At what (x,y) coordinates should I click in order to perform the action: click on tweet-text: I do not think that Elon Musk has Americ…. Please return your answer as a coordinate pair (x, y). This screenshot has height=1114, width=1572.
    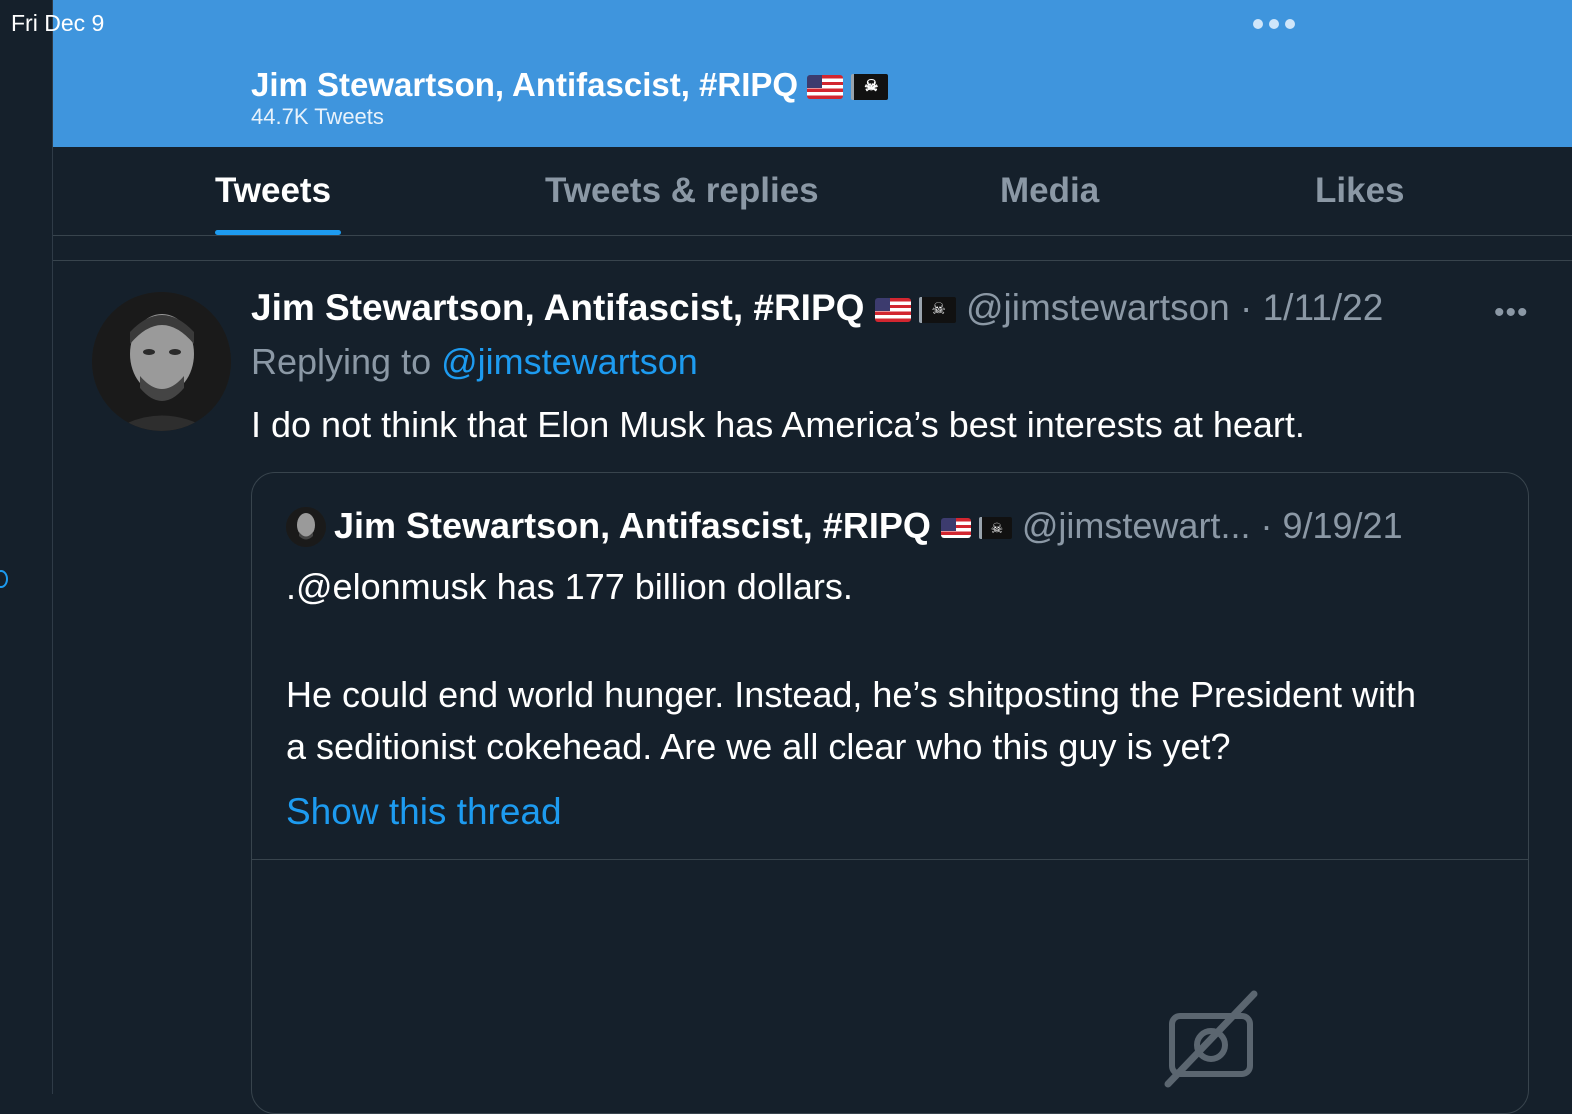
    Looking at the image, I should click on (778, 424).